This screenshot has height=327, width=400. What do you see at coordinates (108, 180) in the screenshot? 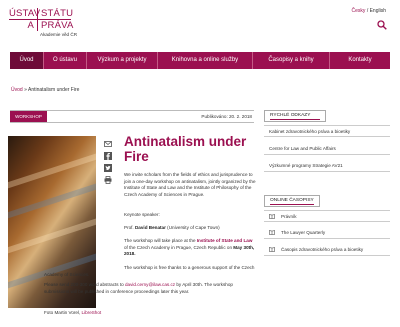
I see `print-icon` at bounding box center [108, 180].